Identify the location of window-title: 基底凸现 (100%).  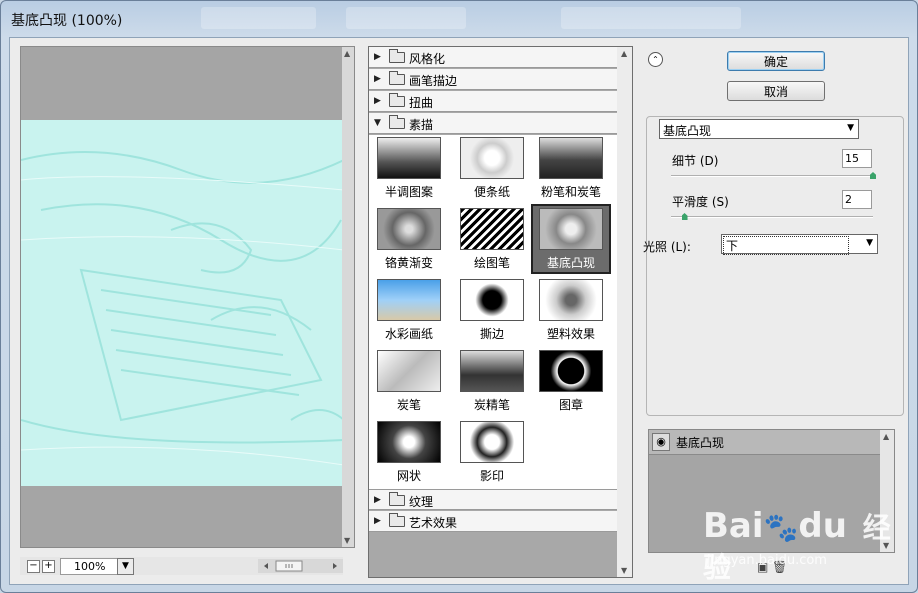
(67, 21).